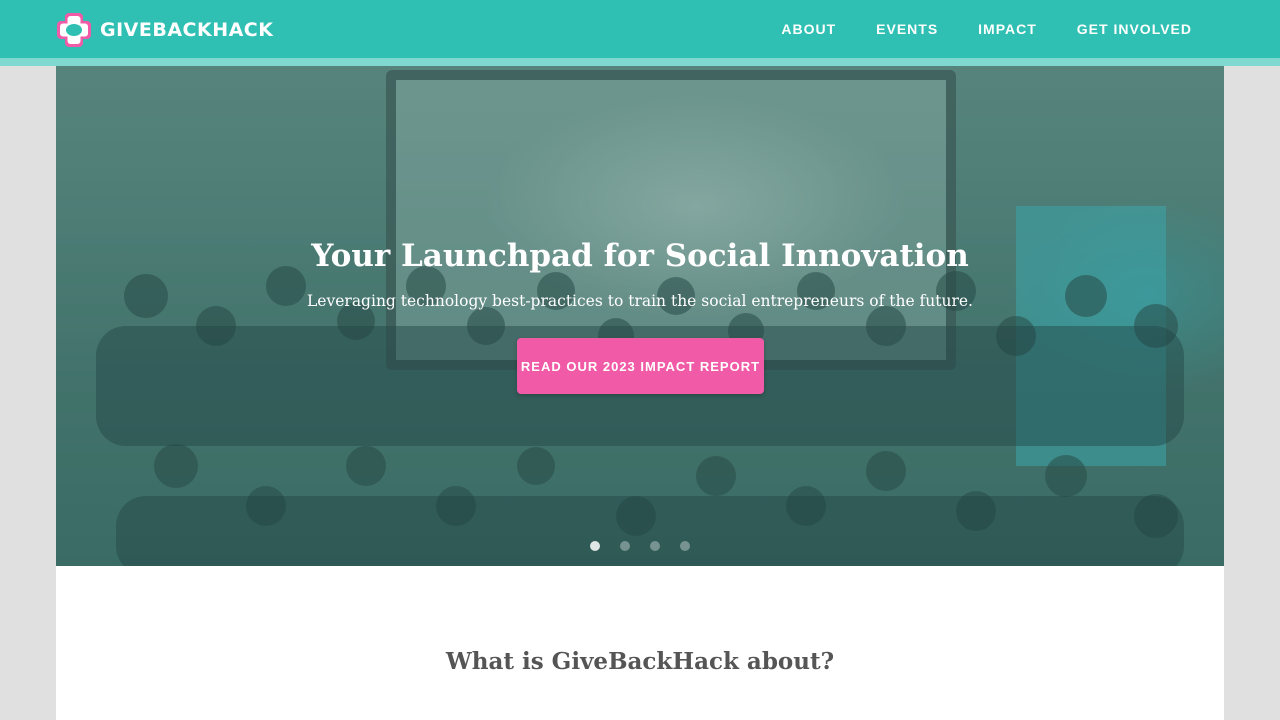 Image resolution: width=1280 pixels, height=720 pixels. What do you see at coordinates (187, 30) in the screenshot?
I see `brand-name: GIVEBACKHACK` at bounding box center [187, 30].